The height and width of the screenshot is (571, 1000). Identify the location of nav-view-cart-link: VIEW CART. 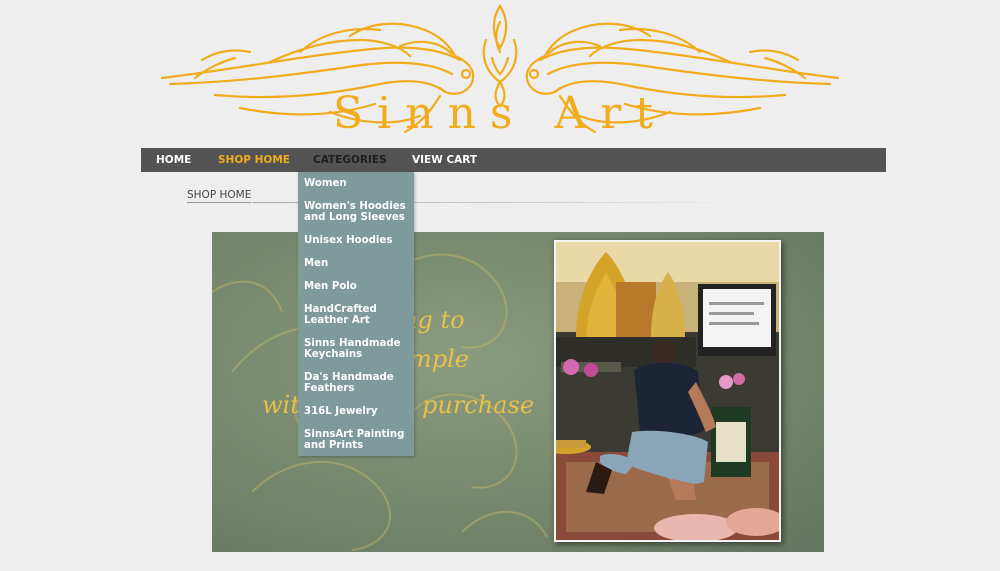
(444, 160).